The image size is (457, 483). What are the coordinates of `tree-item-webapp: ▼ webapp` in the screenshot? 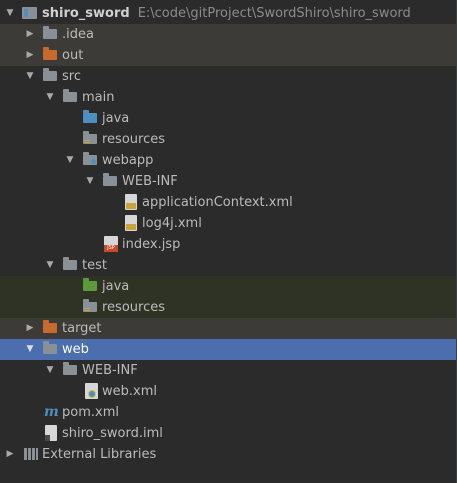 It's located at (228, 160).